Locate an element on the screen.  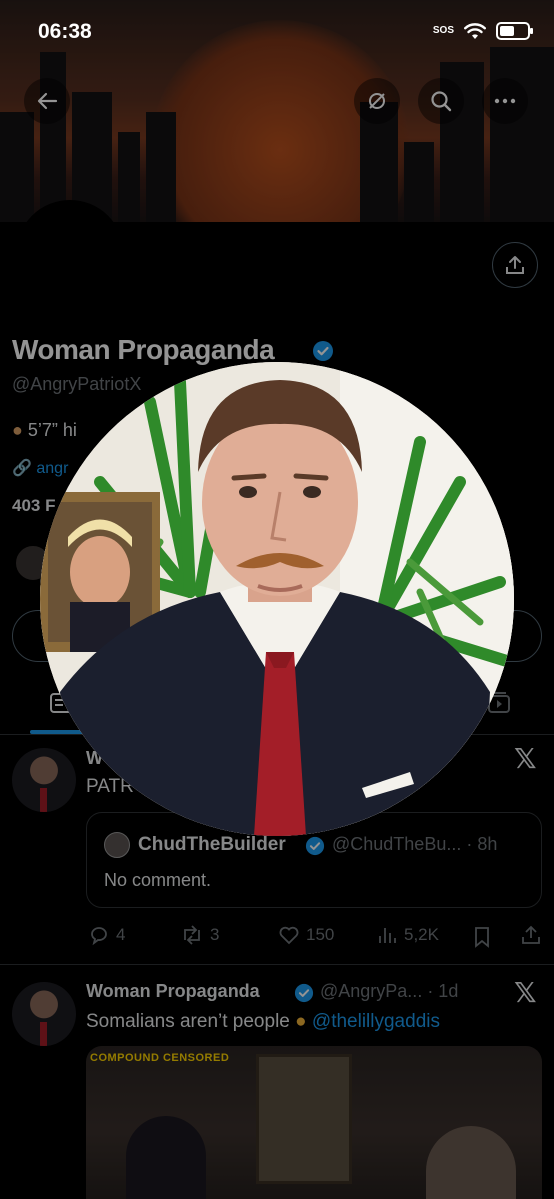
status-bar: 06:38 SOS is located at coordinates (277, 32).